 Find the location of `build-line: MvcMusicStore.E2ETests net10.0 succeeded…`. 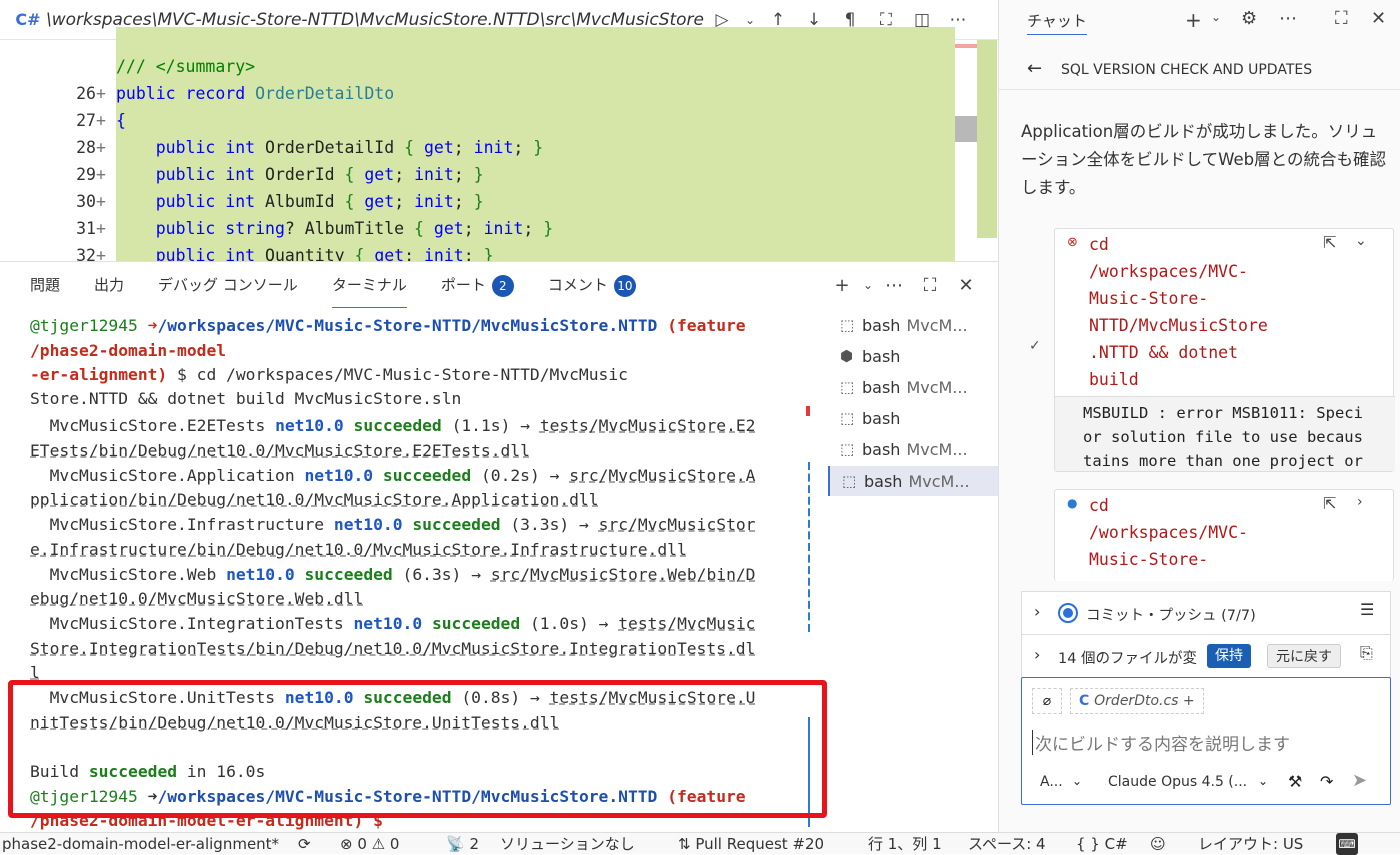

build-line: MvcMusicStore.E2ETests net10.0 succeeded… is located at coordinates (402, 425).